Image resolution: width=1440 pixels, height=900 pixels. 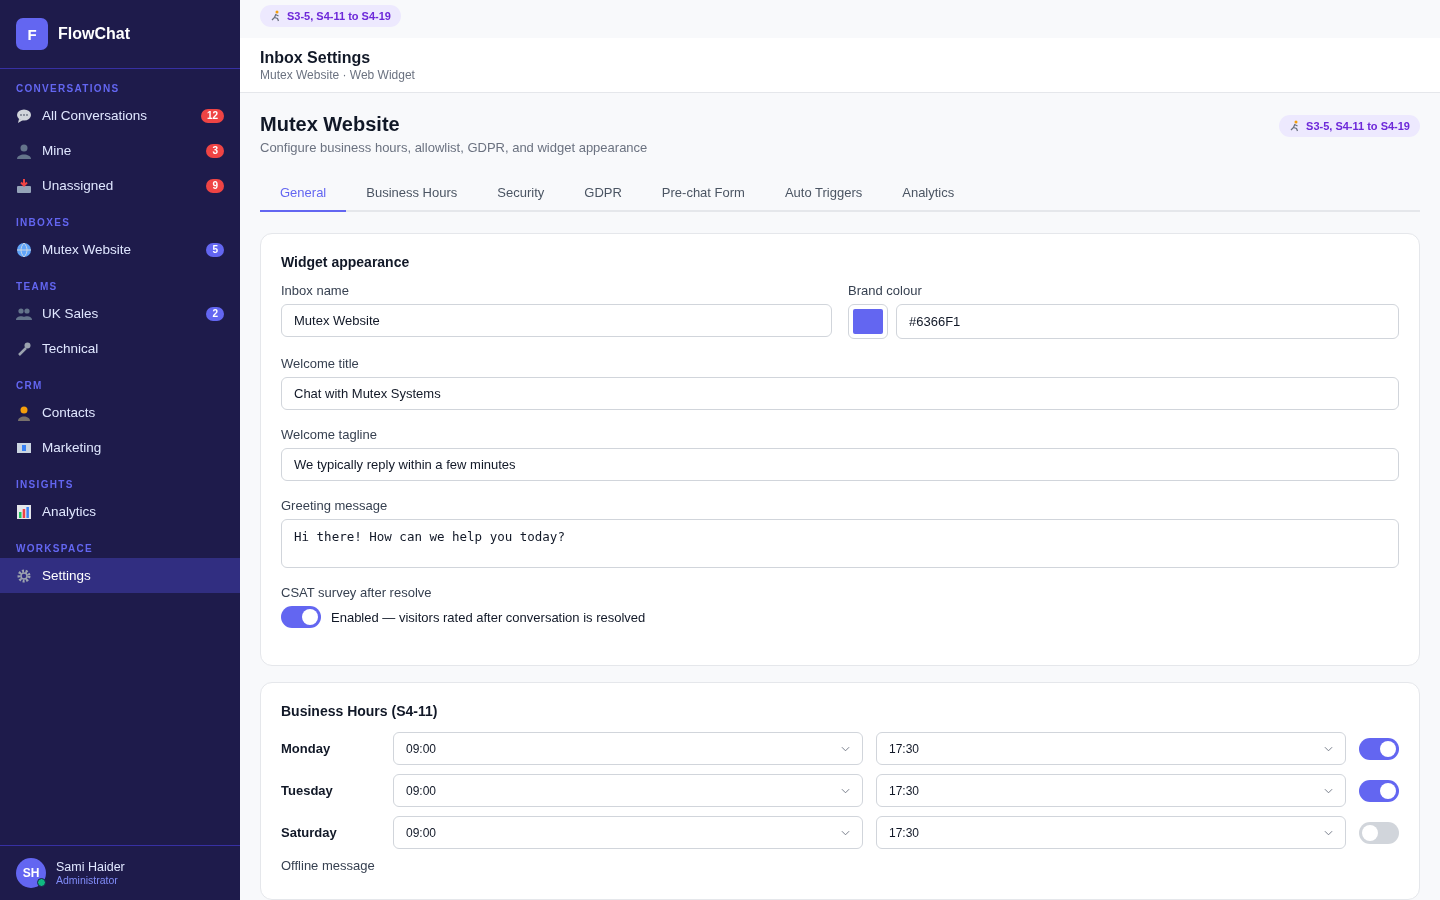 I want to click on settings-icon, so click(x=24, y=575).